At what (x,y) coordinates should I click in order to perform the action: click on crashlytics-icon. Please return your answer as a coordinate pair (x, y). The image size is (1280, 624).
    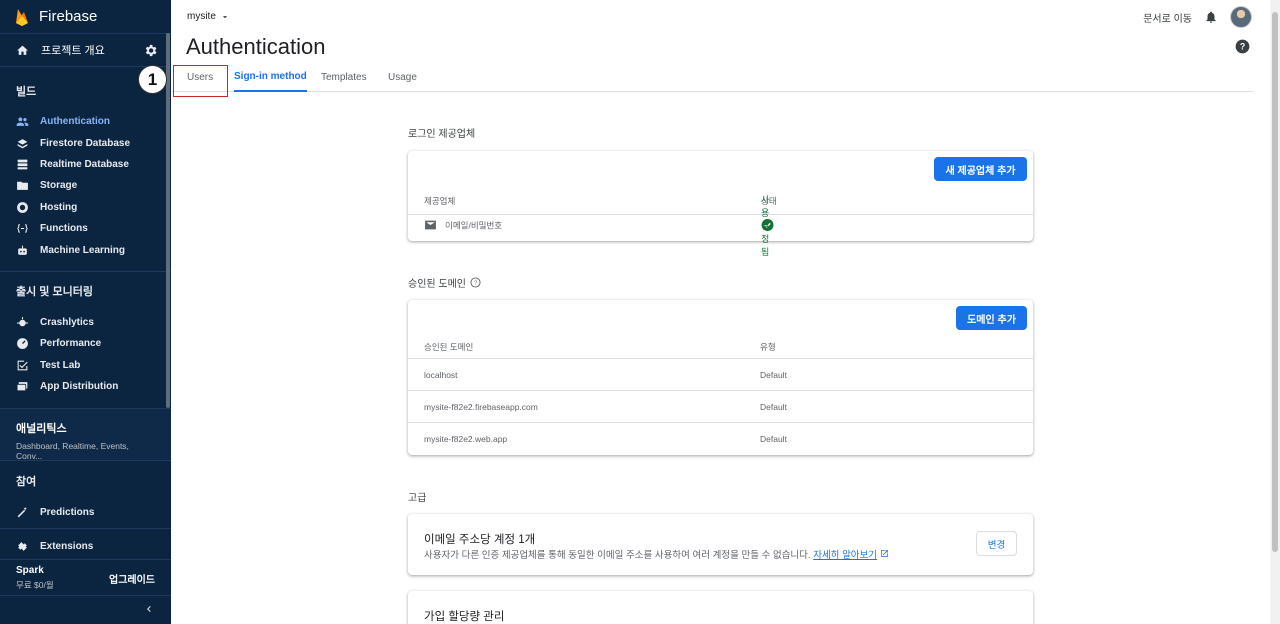
    Looking at the image, I should click on (22, 322).